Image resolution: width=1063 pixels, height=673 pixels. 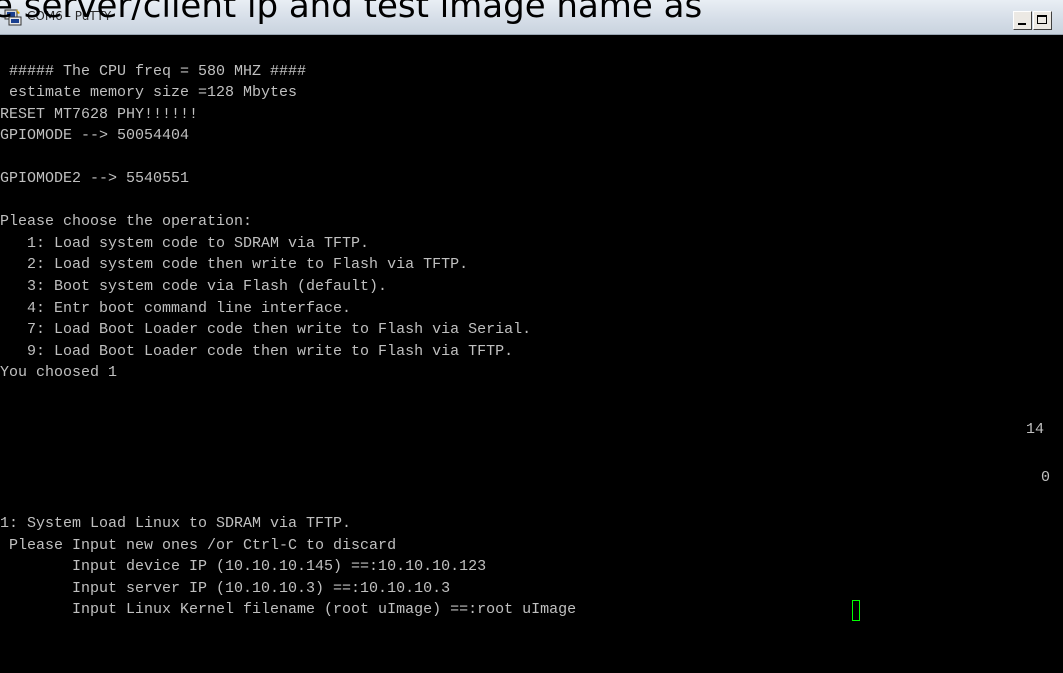 What do you see at coordinates (95, 135) in the screenshot?
I see `terminal-line: GPIOMODE --> 50054404` at bounding box center [95, 135].